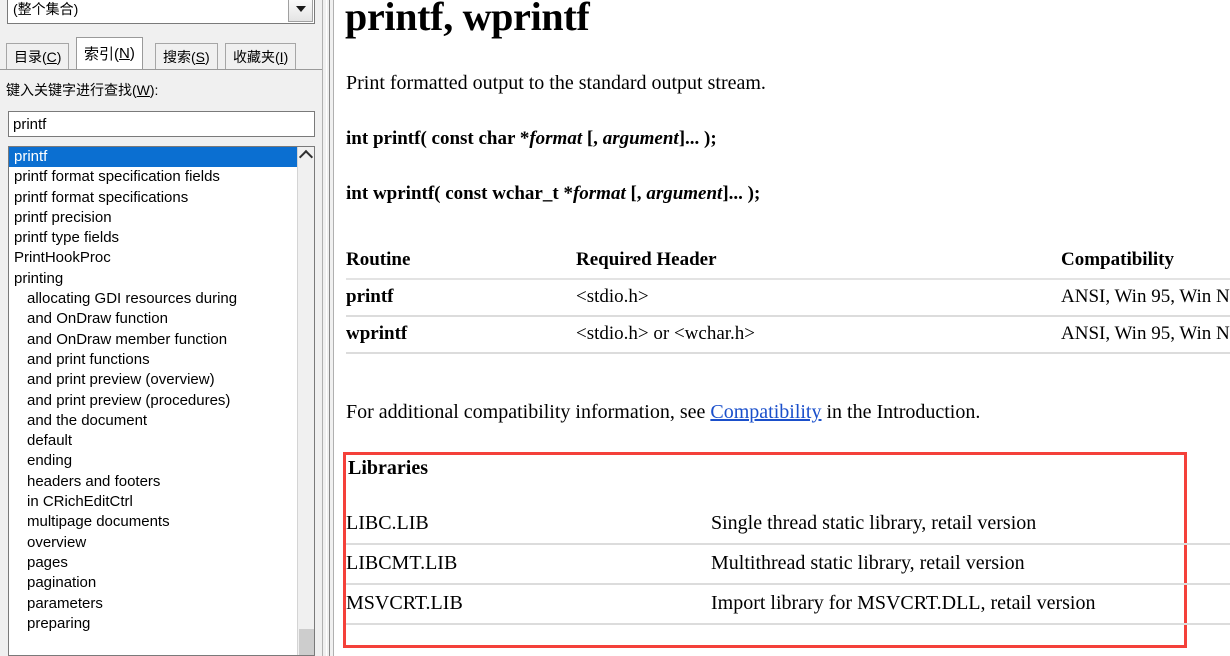 The image size is (1230, 656). I want to click on tab-label-text: 索引(, so click(101, 54).